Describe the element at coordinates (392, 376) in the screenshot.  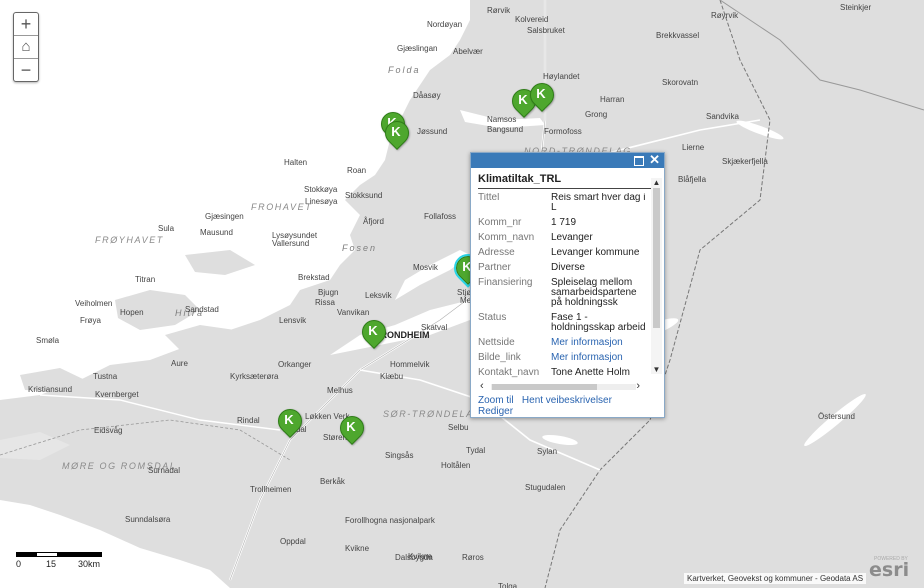
I see `place-label: Klæbu` at that location.